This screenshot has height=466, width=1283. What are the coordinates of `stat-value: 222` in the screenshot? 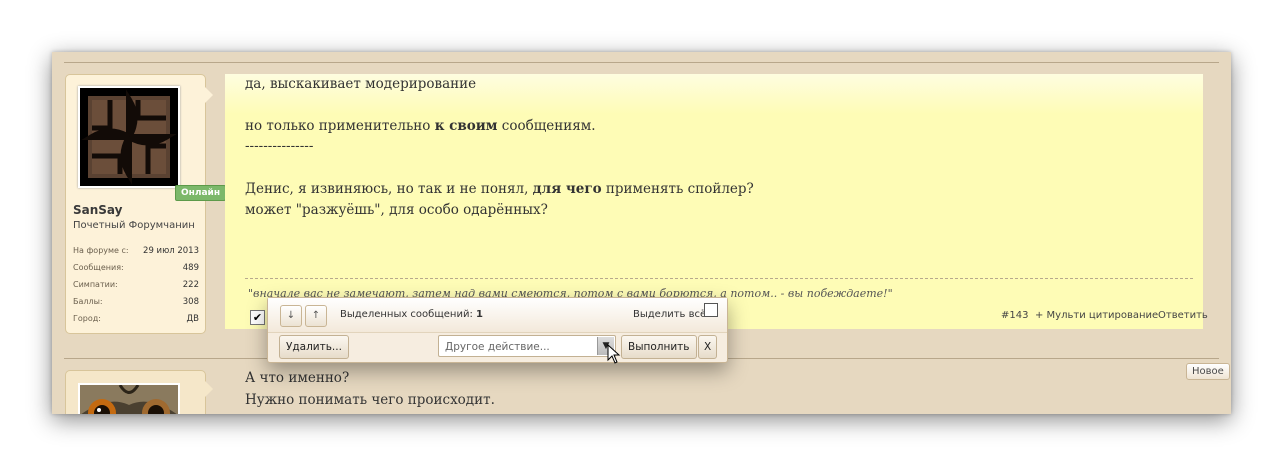 It's located at (190, 285).